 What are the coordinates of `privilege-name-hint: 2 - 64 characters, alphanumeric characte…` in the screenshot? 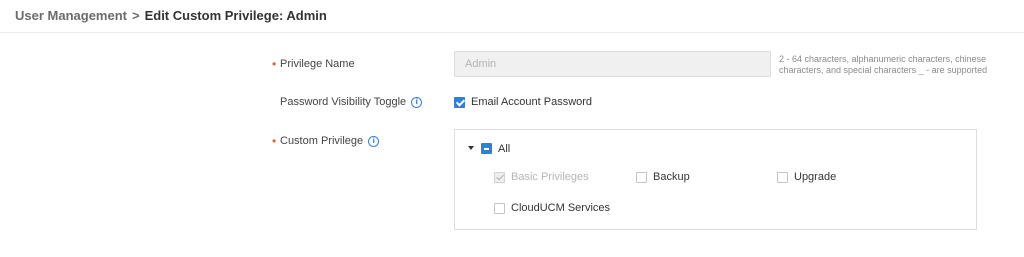 It's located at (883, 64).